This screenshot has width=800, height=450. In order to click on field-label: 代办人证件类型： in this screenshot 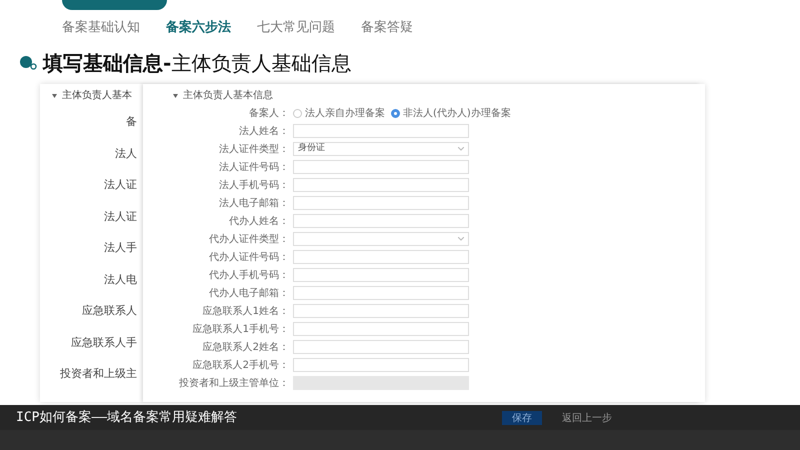, I will do `click(249, 239)`.